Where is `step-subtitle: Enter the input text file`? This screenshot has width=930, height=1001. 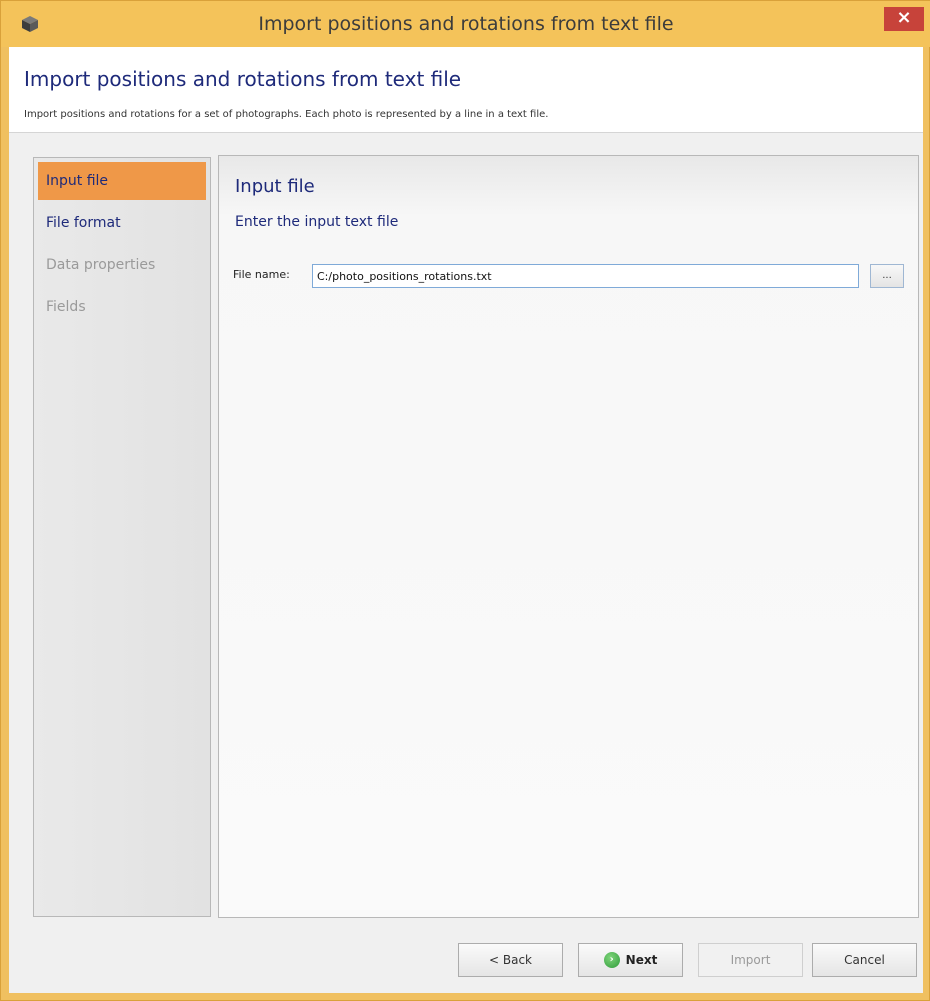 step-subtitle: Enter the input text file is located at coordinates (317, 222).